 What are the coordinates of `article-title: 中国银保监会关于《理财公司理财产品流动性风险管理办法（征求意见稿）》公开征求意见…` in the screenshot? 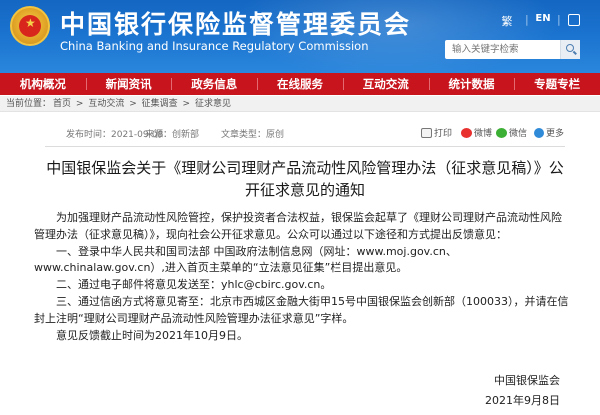 It's located at (305, 179).